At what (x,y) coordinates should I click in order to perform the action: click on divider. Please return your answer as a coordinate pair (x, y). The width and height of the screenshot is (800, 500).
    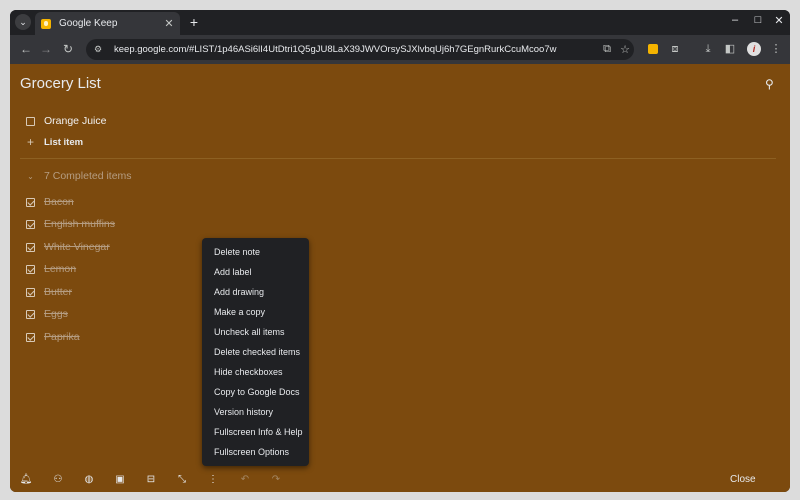
    Looking at the image, I should click on (398, 158).